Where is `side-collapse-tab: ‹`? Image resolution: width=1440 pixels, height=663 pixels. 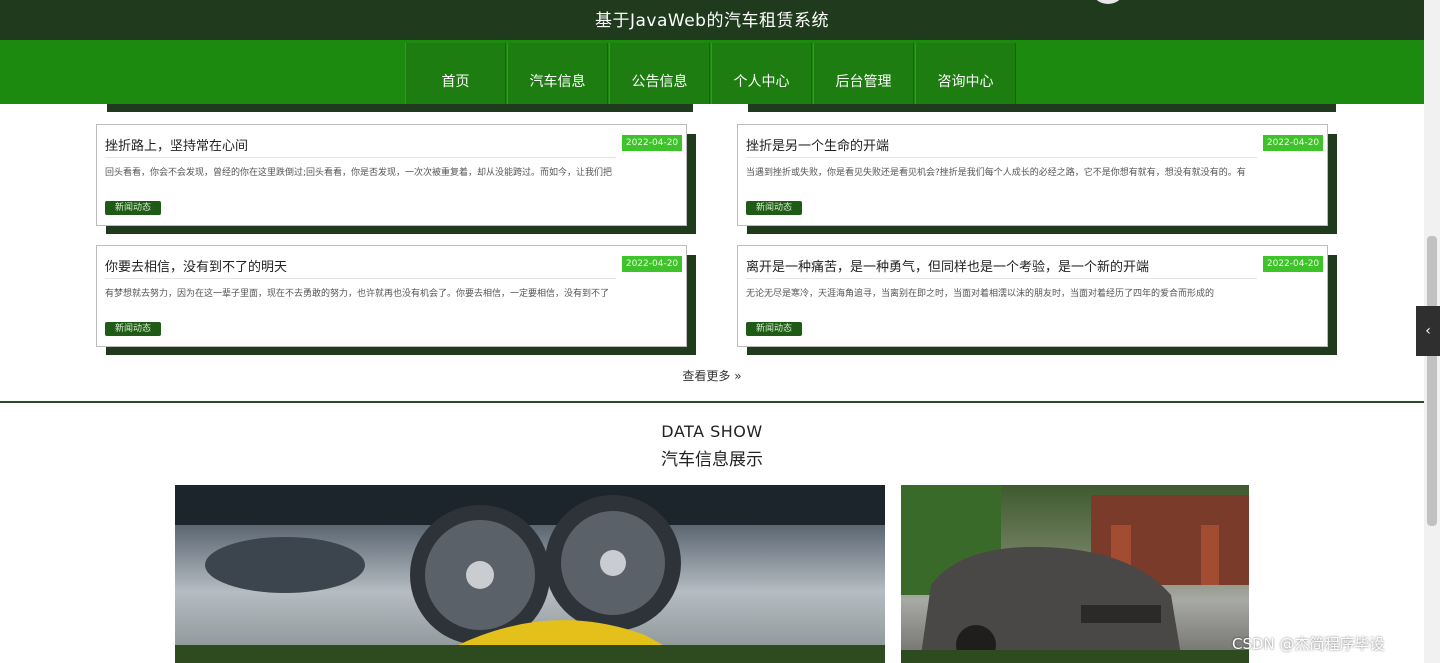 side-collapse-tab: ‹ is located at coordinates (1428, 331).